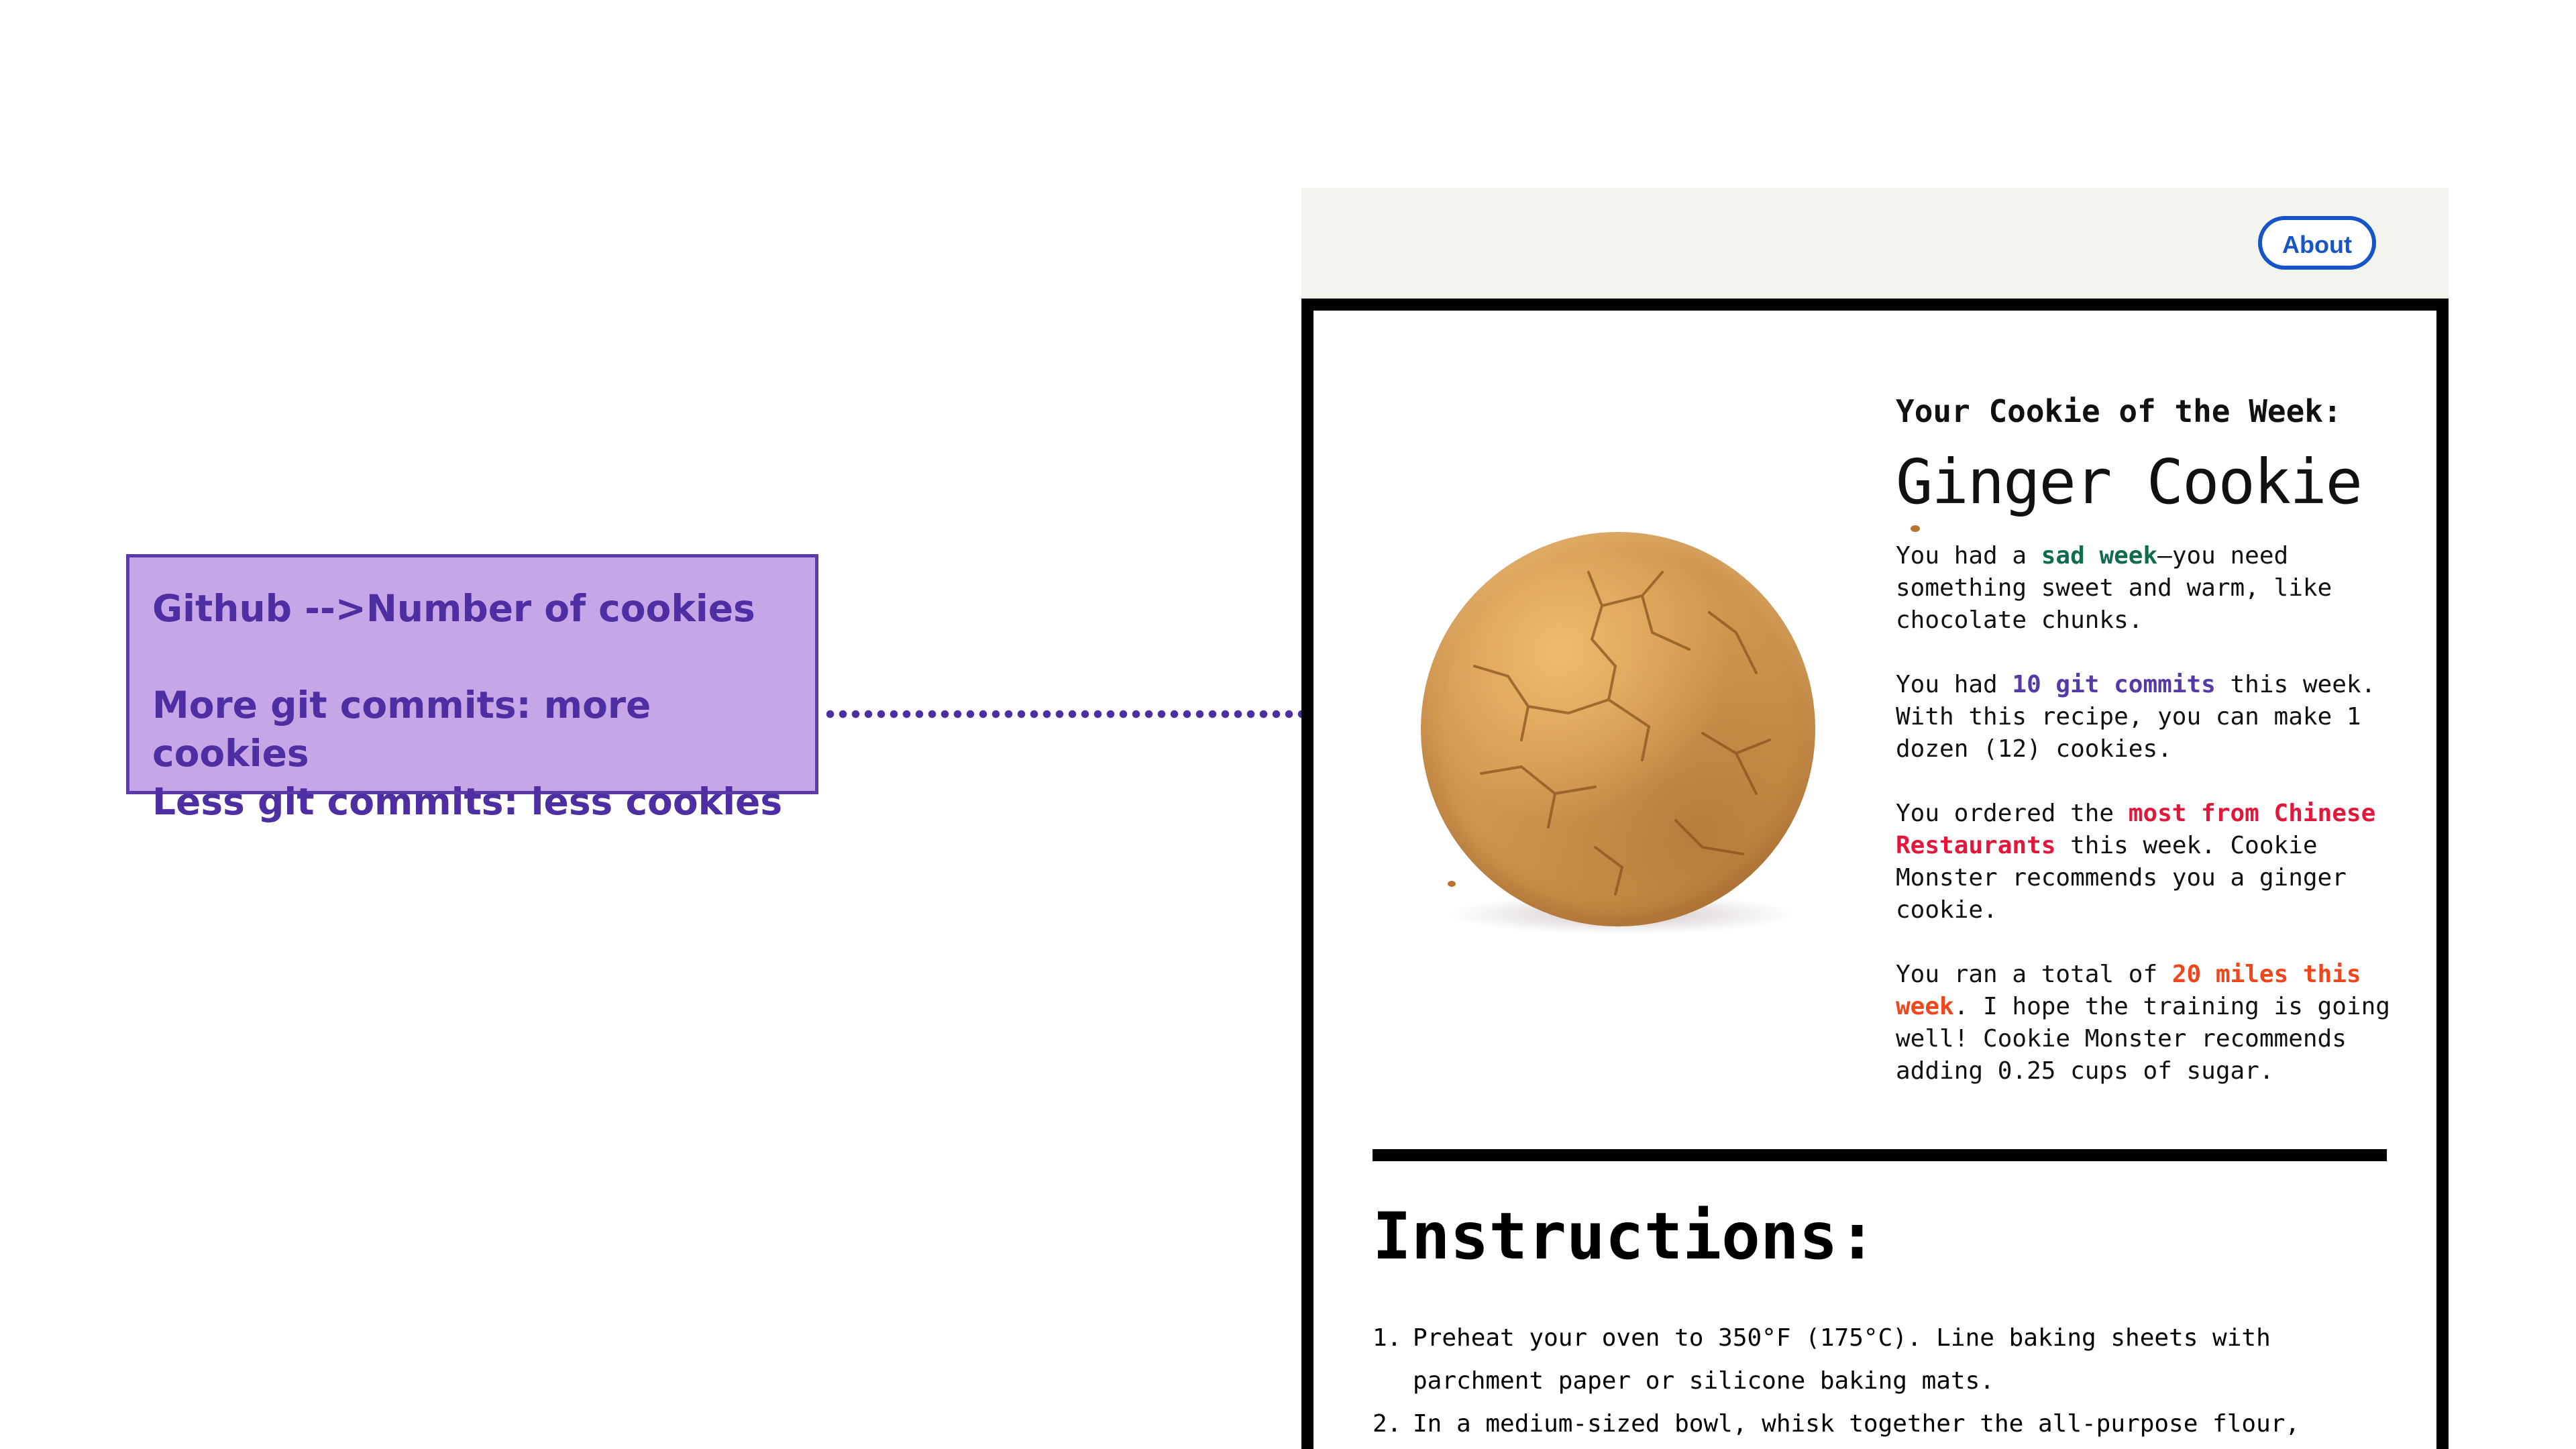 The width and height of the screenshot is (2576, 1449). I want to click on step-number: 2., so click(1387, 1424).